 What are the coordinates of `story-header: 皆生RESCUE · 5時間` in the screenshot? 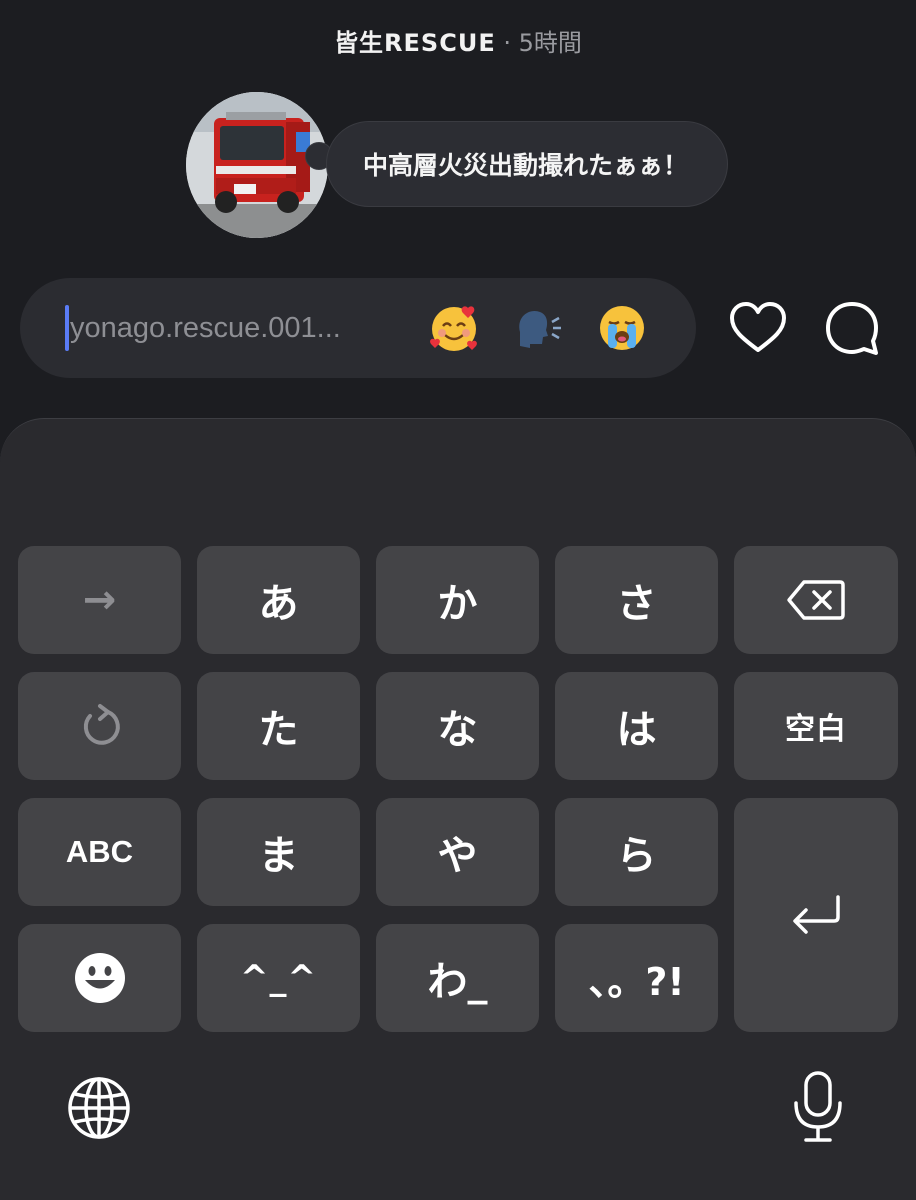 It's located at (458, 43).